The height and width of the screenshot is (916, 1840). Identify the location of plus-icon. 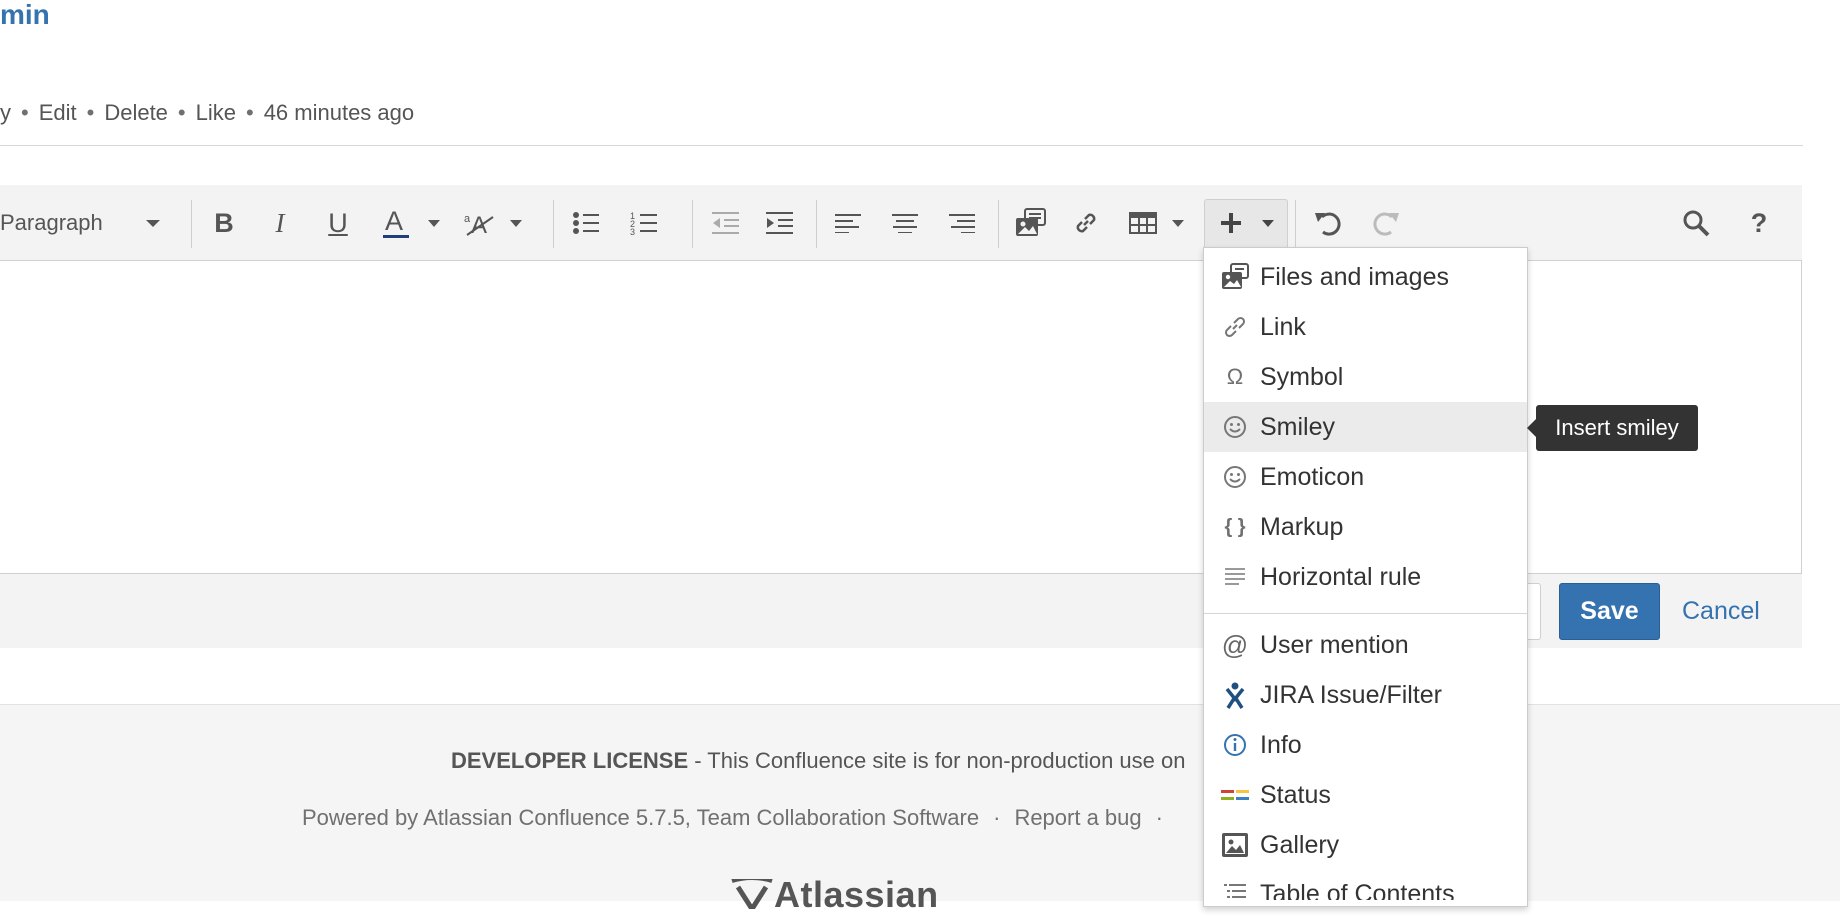
(1231, 223).